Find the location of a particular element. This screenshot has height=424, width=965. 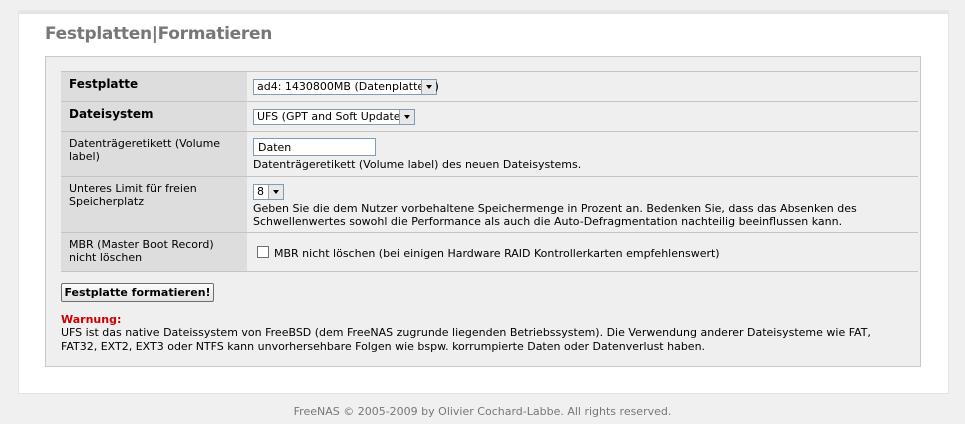

volume-label-label: Datenträgeretikett (Volume label) is located at coordinates (154, 154).